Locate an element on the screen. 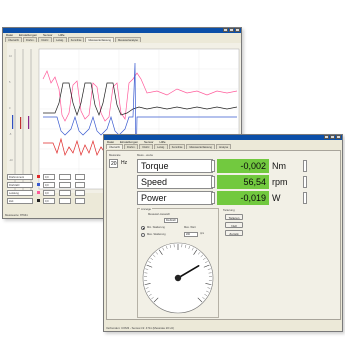  speed-unit-spinner is located at coordinates (305, 182).